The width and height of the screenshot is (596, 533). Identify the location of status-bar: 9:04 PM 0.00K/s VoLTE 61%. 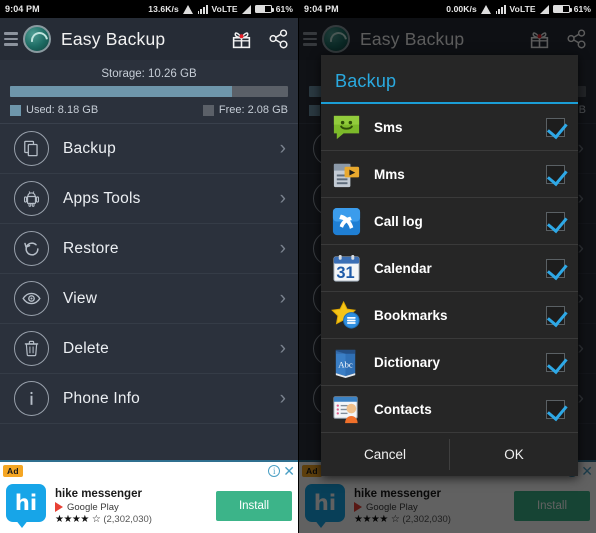
(447, 9).